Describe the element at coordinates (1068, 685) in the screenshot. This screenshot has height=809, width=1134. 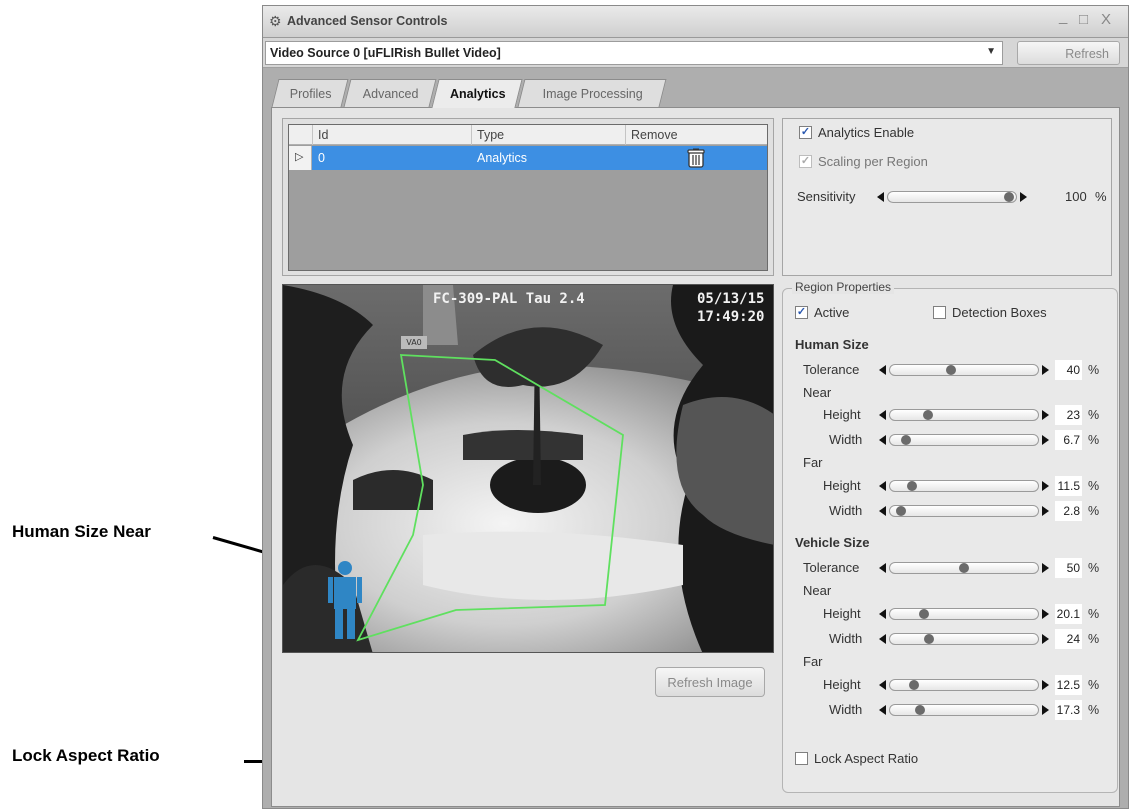
I see `vehicle-far-height-value: 12.5` at that location.